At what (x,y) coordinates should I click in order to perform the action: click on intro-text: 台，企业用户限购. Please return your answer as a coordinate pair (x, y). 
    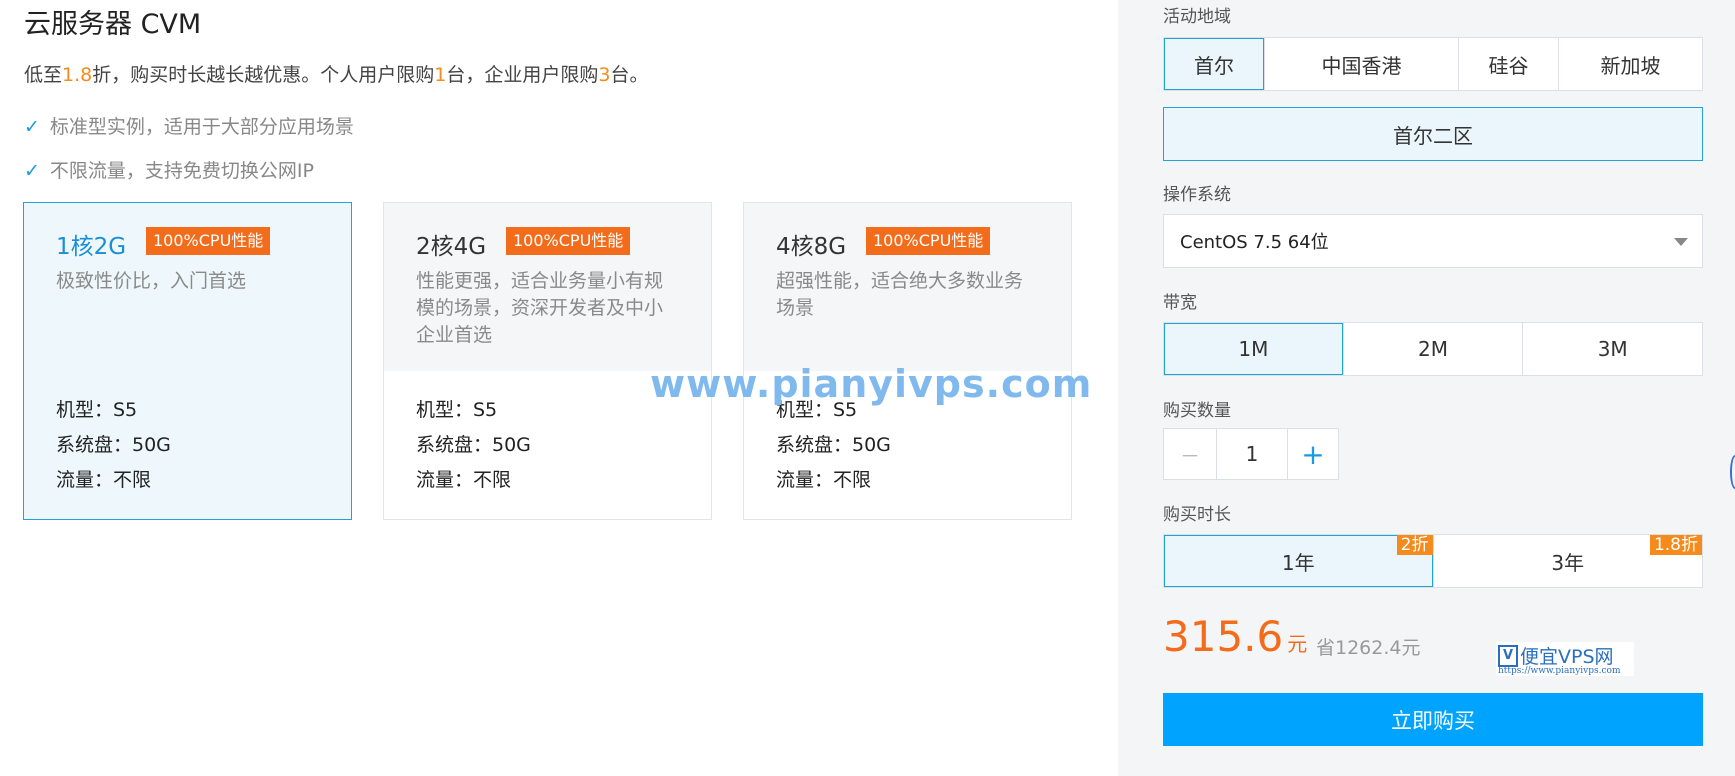
    Looking at the image, I should click on (522, 75).